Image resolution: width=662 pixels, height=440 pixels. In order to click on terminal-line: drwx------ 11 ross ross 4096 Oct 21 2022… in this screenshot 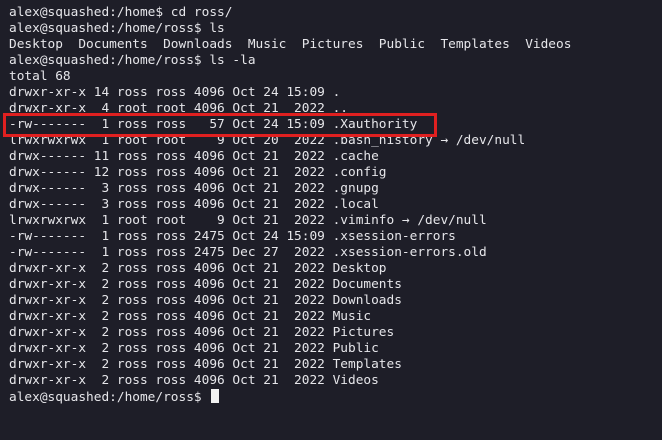, I will do `click(194, 156)`.